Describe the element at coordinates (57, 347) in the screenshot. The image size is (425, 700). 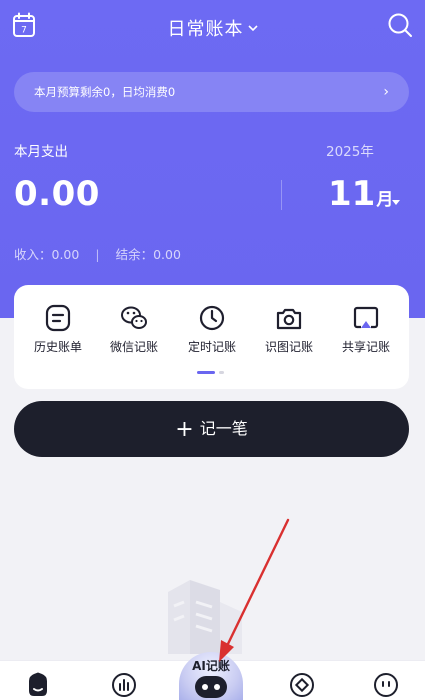
I see `quick-action-label: 历史账单` at that location.